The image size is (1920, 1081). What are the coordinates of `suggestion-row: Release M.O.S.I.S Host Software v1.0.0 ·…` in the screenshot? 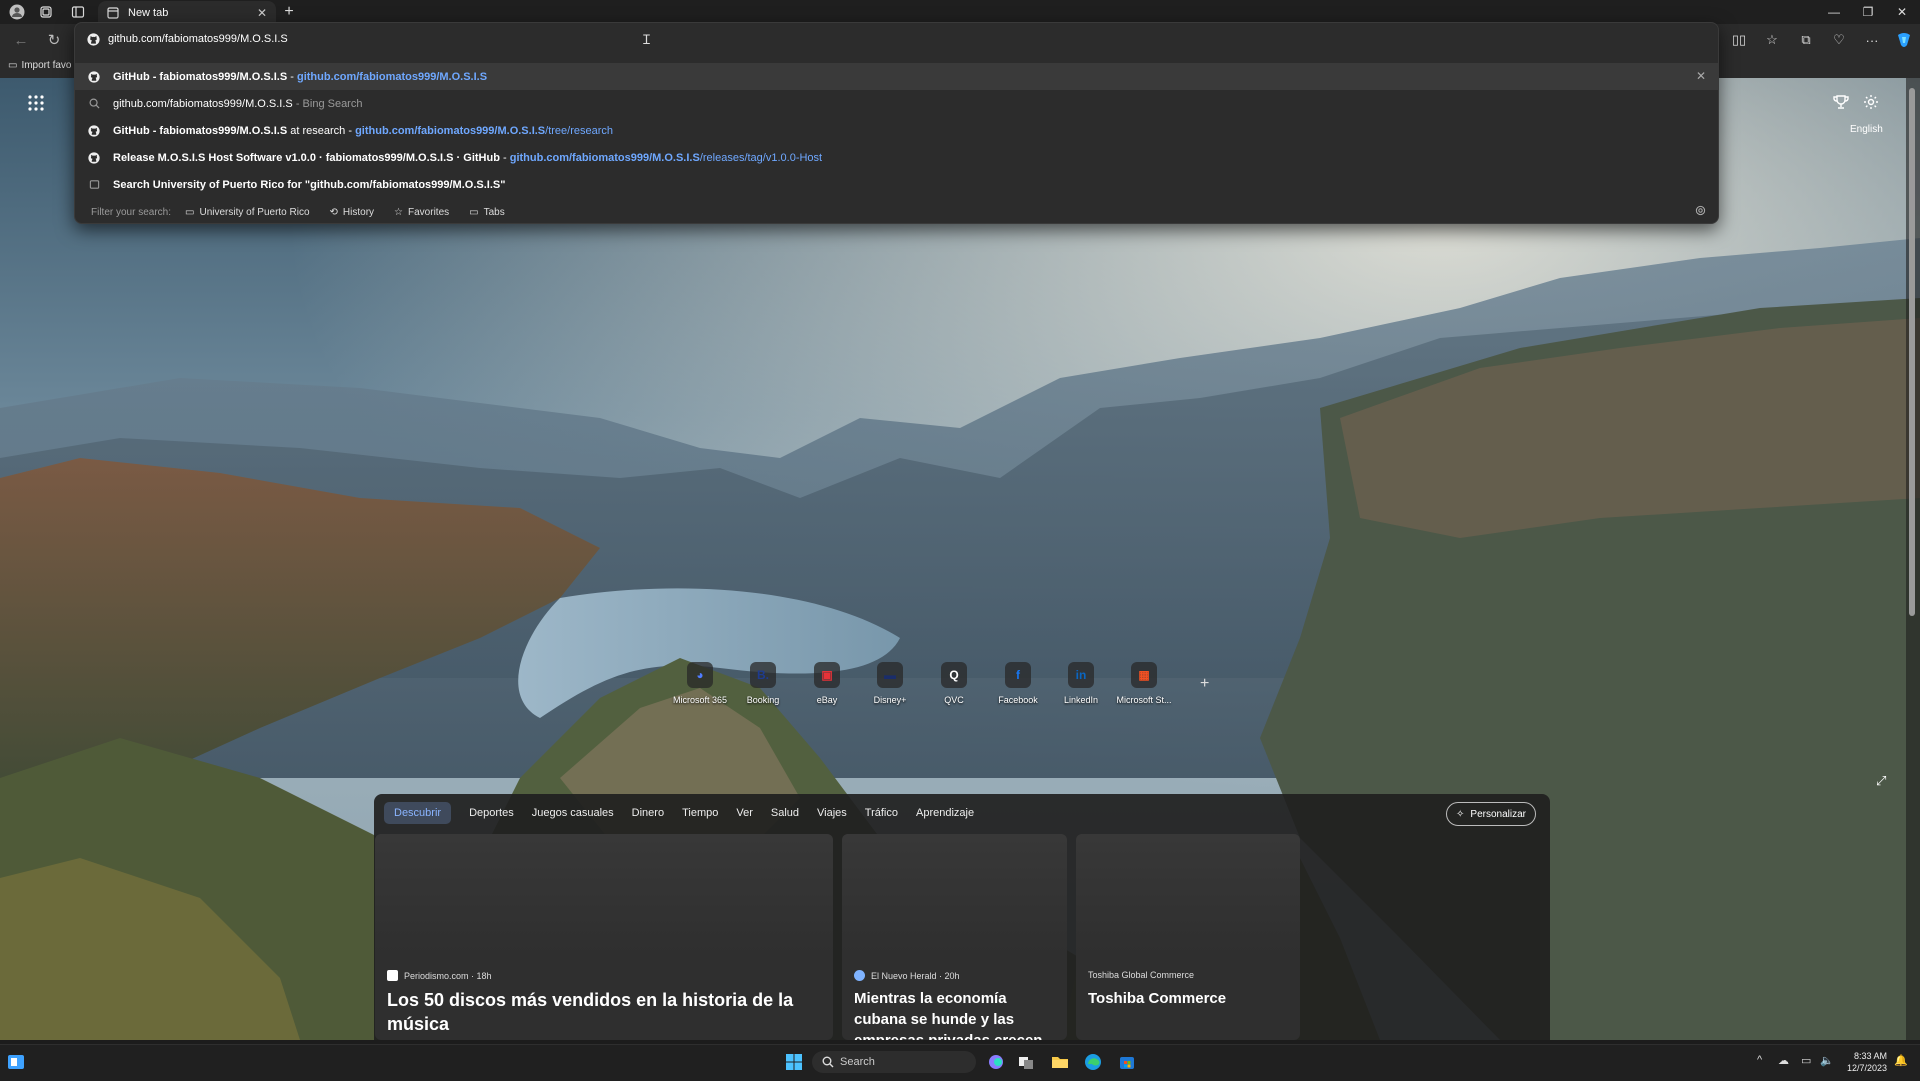 It's located at (896, 157).